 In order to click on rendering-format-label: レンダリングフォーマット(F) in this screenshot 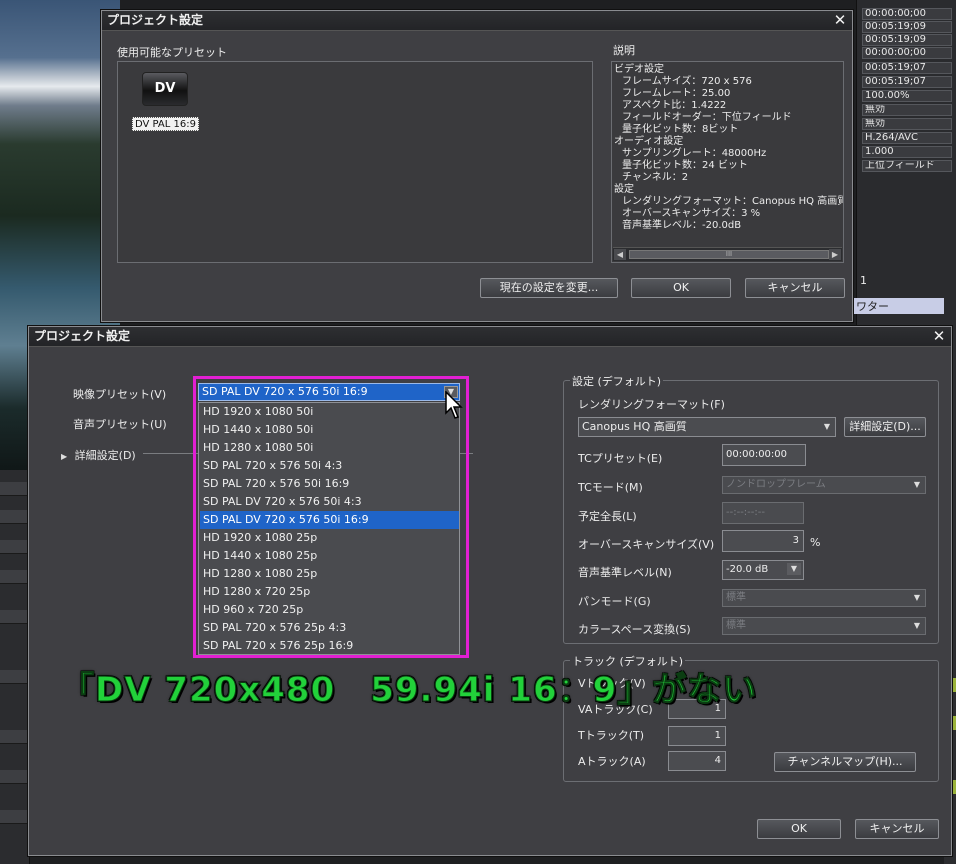, I will do `click(651, 404)`.